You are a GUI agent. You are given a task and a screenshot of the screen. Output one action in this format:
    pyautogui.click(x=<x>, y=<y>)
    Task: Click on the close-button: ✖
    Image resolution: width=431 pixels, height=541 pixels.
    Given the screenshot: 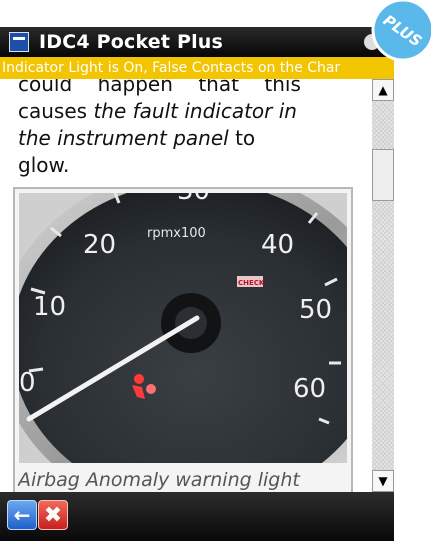 What is the action you would take?
    pyautogui.click(x=53, y=515)
    